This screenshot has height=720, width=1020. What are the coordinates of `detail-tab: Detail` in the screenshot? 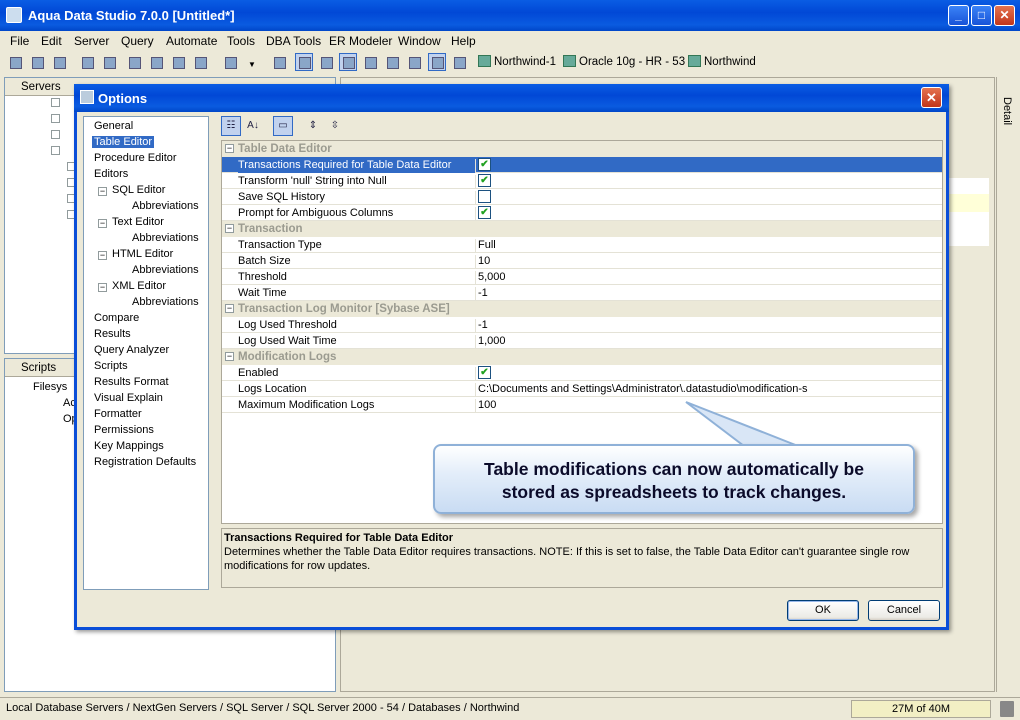 It's located at (1007, 111).